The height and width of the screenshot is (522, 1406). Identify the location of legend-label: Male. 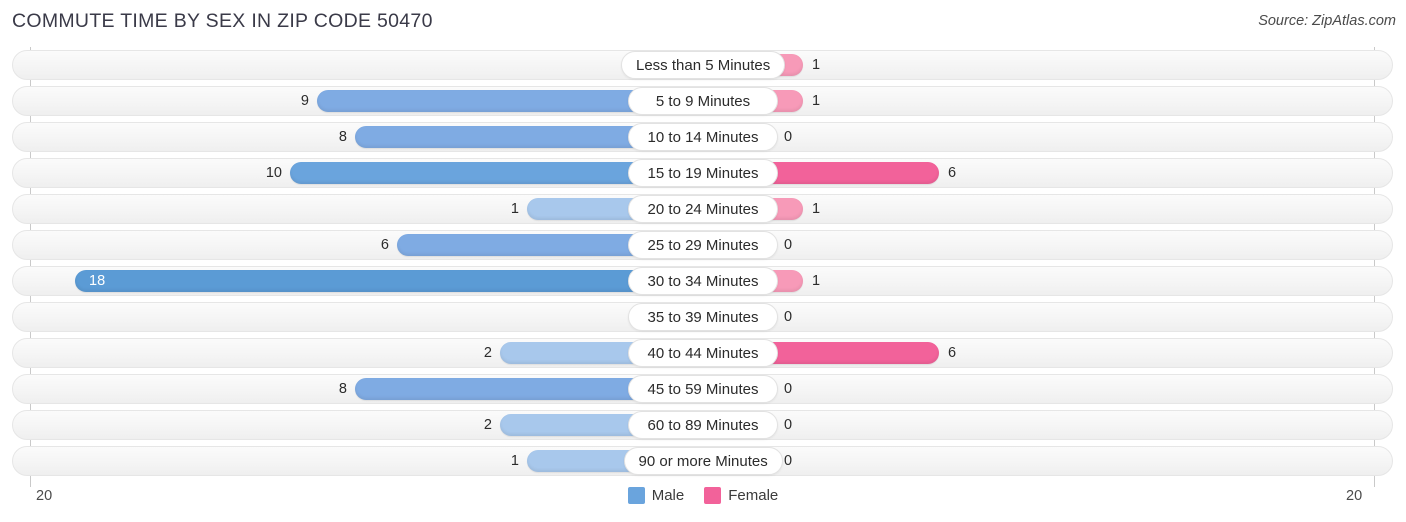
(668, 495).